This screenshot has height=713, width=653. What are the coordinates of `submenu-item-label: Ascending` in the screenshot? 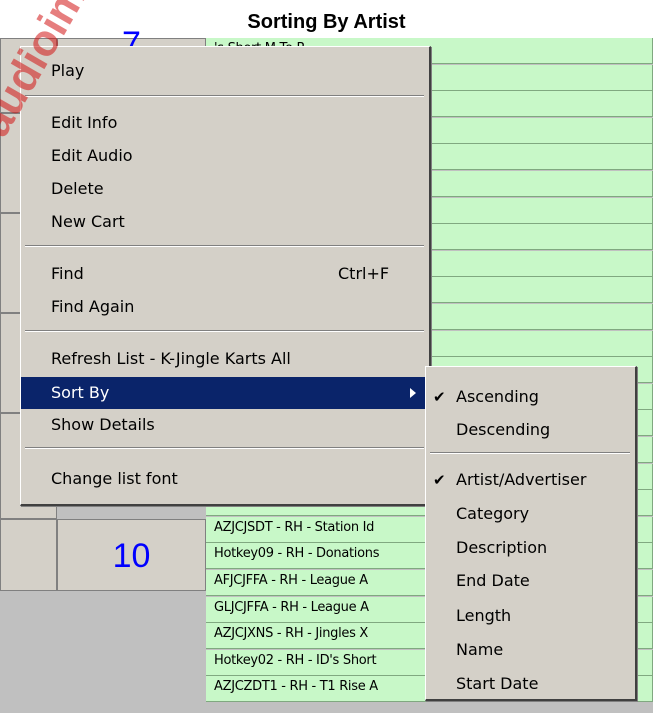 It's located at (497, 396).